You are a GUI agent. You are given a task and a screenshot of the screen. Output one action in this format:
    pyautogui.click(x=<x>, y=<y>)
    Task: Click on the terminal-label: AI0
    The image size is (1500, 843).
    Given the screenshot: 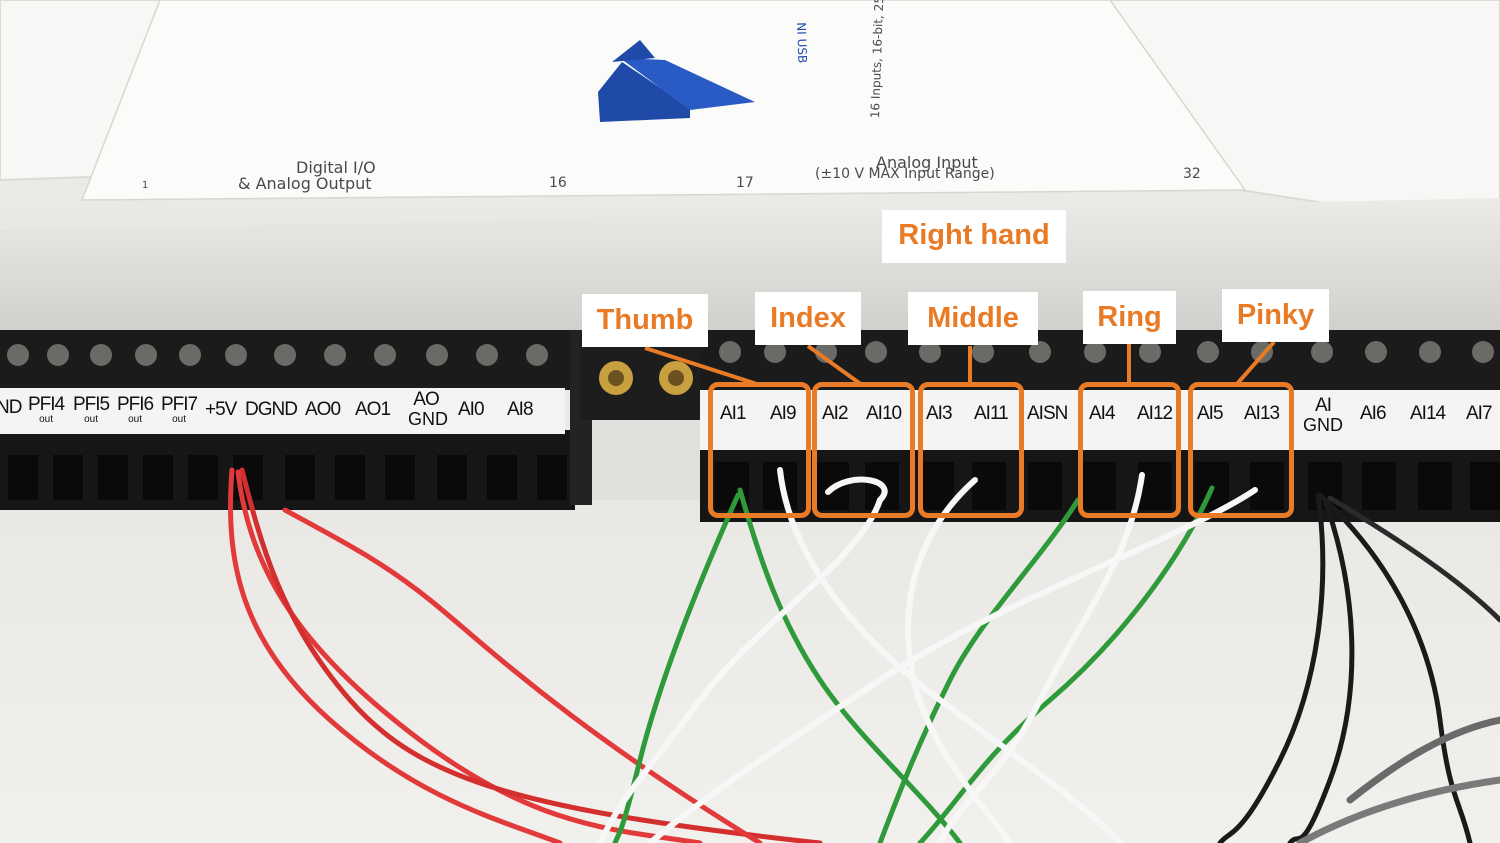 What is the action you would take?
    pyautogui.click(x=471, y=409)
    